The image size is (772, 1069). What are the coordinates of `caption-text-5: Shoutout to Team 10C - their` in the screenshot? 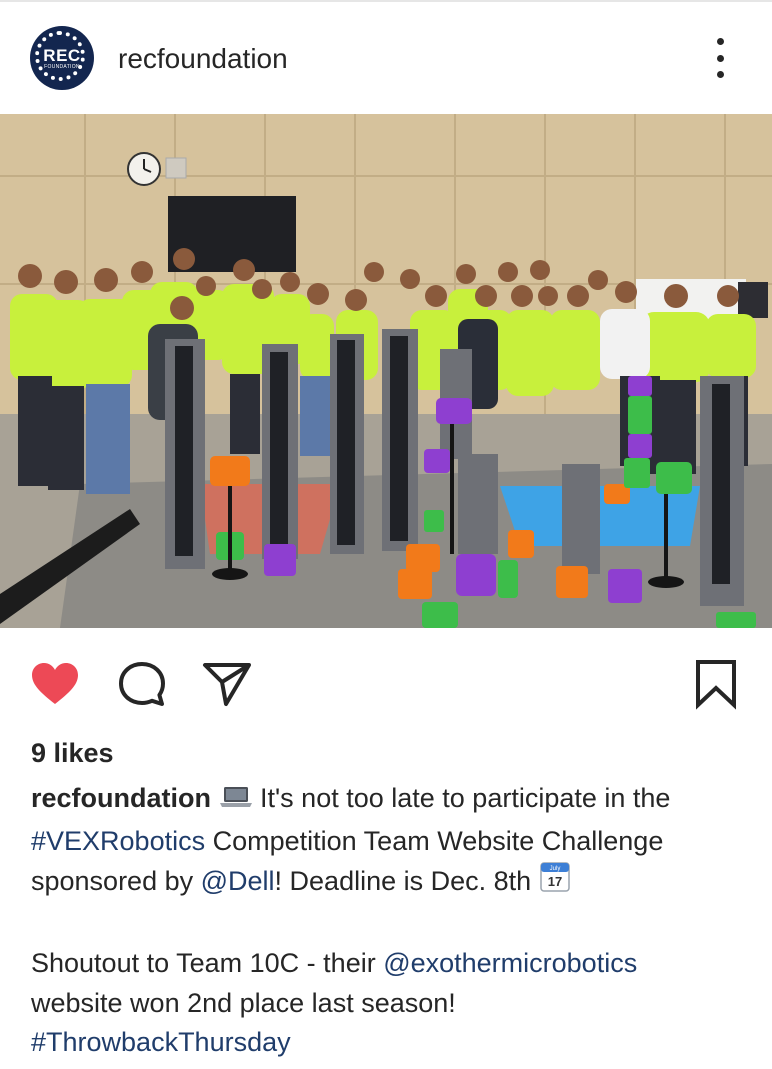 It's located at (207, 963).